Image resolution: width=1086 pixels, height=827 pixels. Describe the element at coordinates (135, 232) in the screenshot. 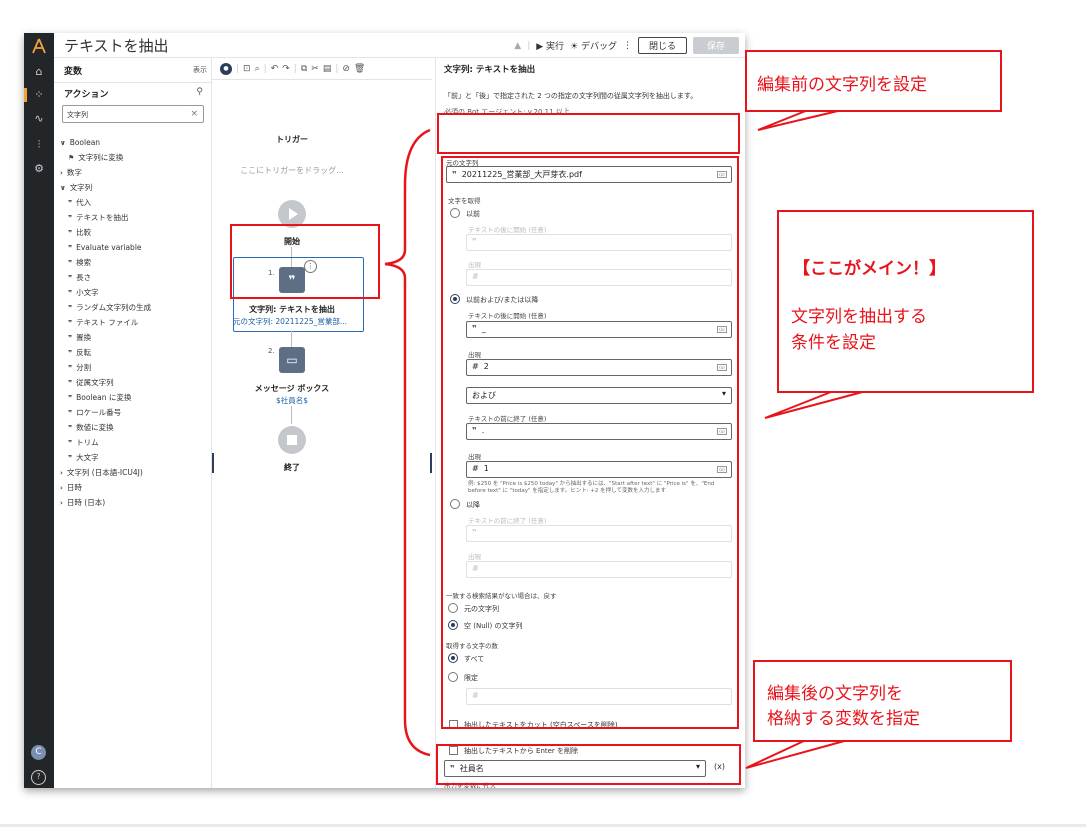

I see `tree-item: ❞ 比較` at that location.